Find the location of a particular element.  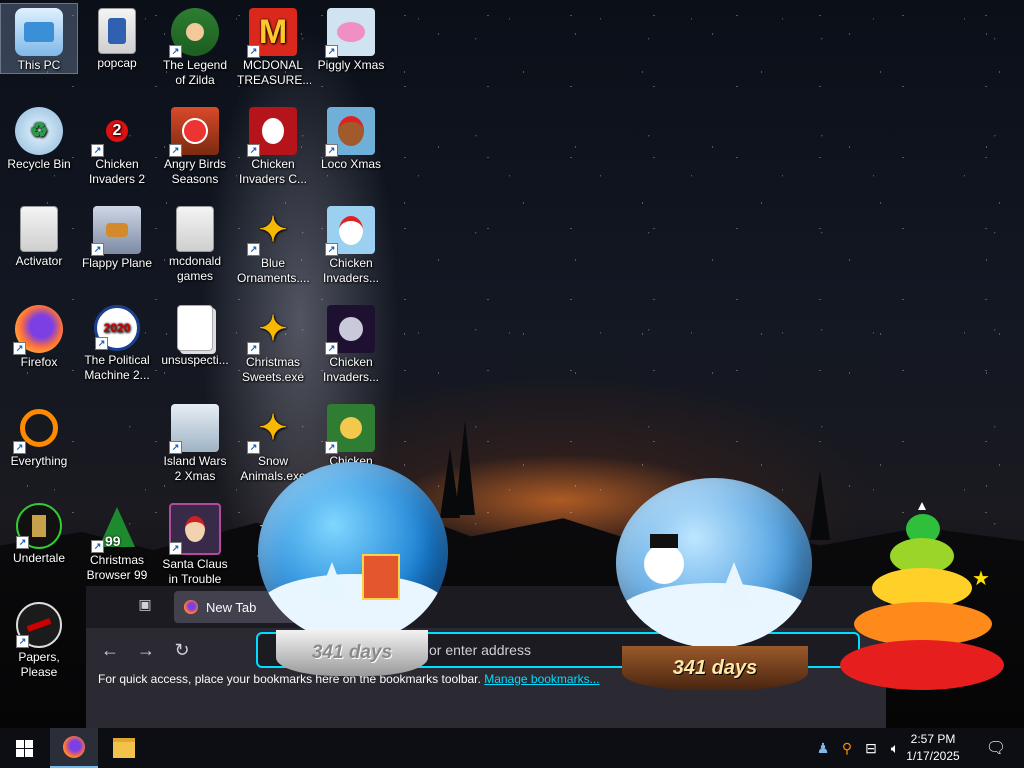

taskbar-firefox is located at coordinates (74, 748).